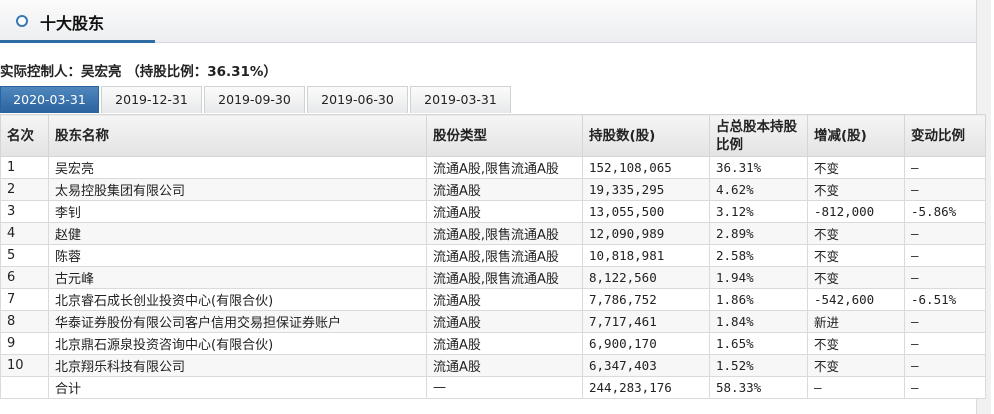  What do you see at coordinates (254, 99) in the screenshot?
I see `tab-2019-09-30: 2019-09-30` at bounding box center [254, 99].